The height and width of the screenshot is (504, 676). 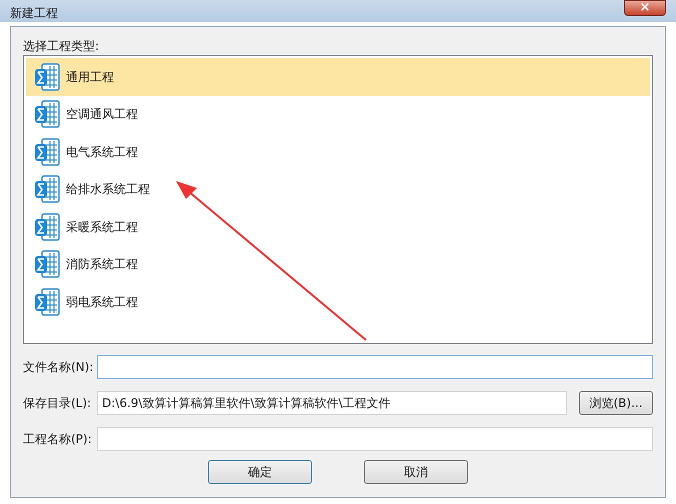 What do you see at coordinates (260, 472) in the screenshot?
I see `dialog-button: 确定` at bounding box center [260, 472].